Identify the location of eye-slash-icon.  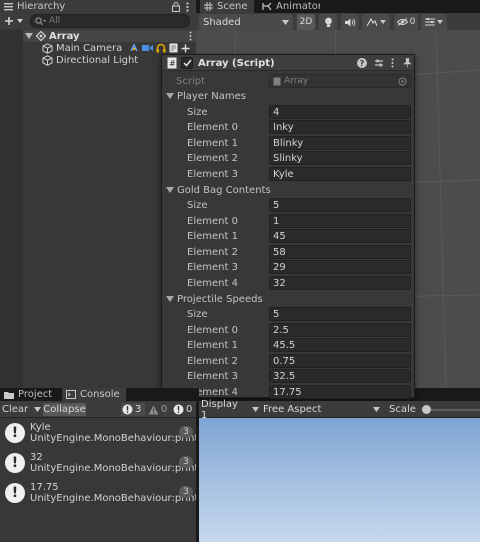
(402, 22).